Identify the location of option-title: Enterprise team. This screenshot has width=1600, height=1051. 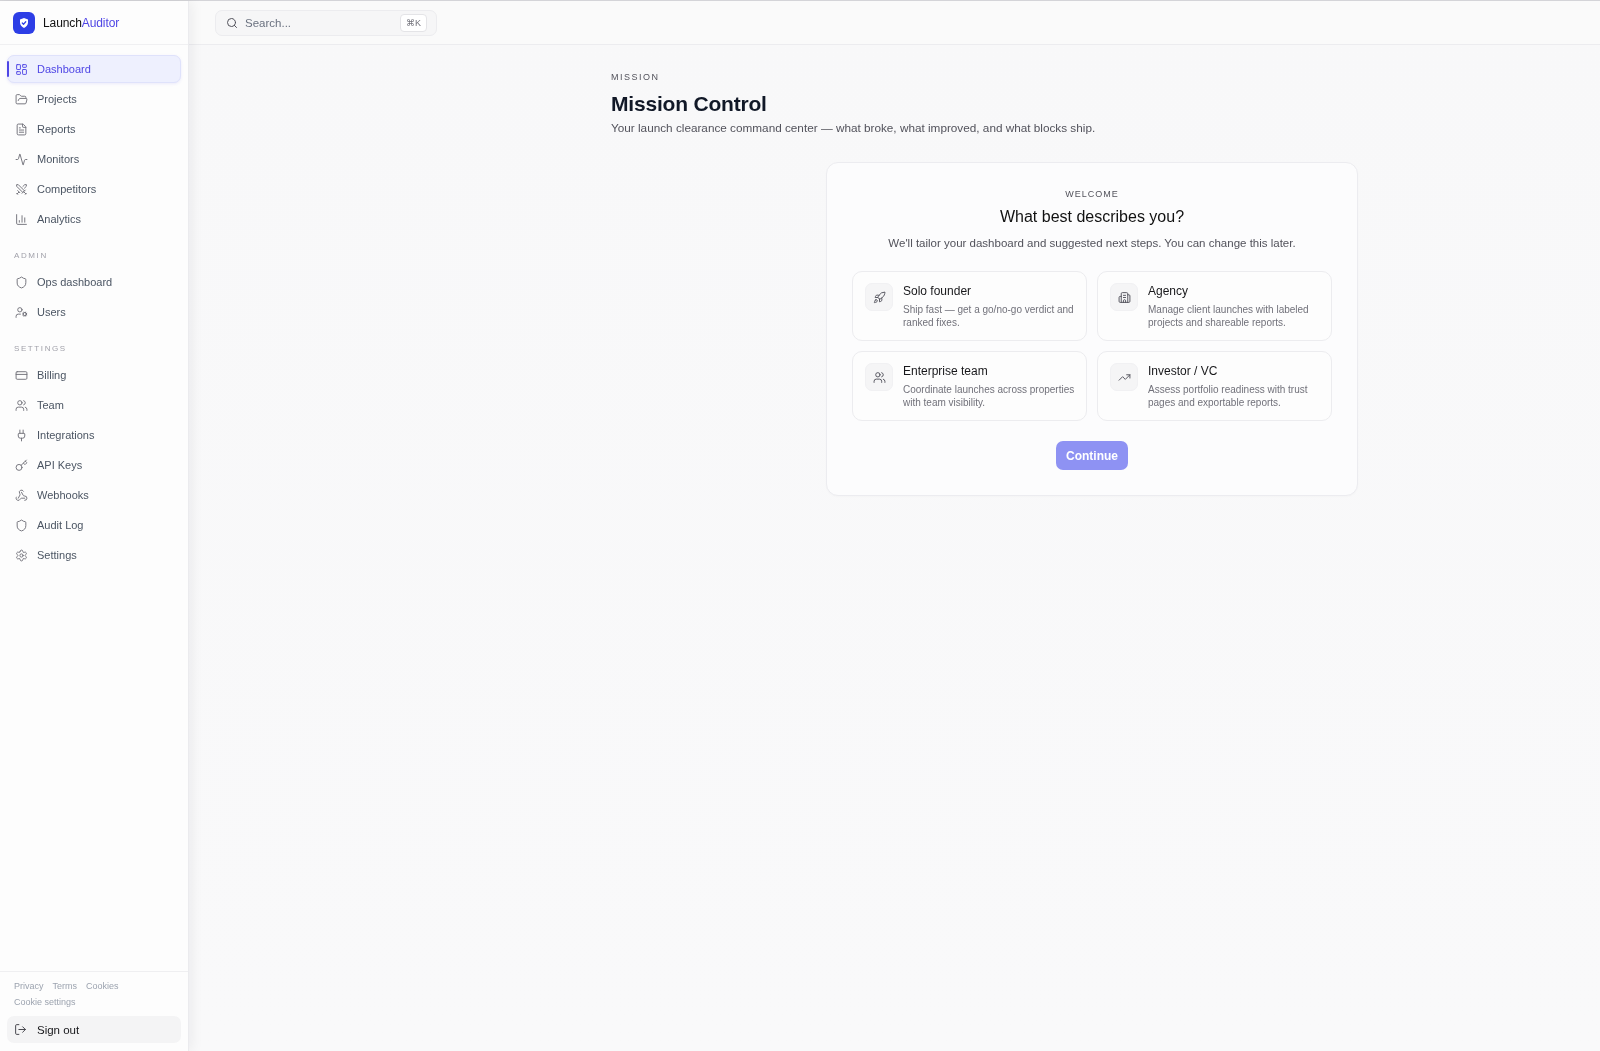
(945, 371).